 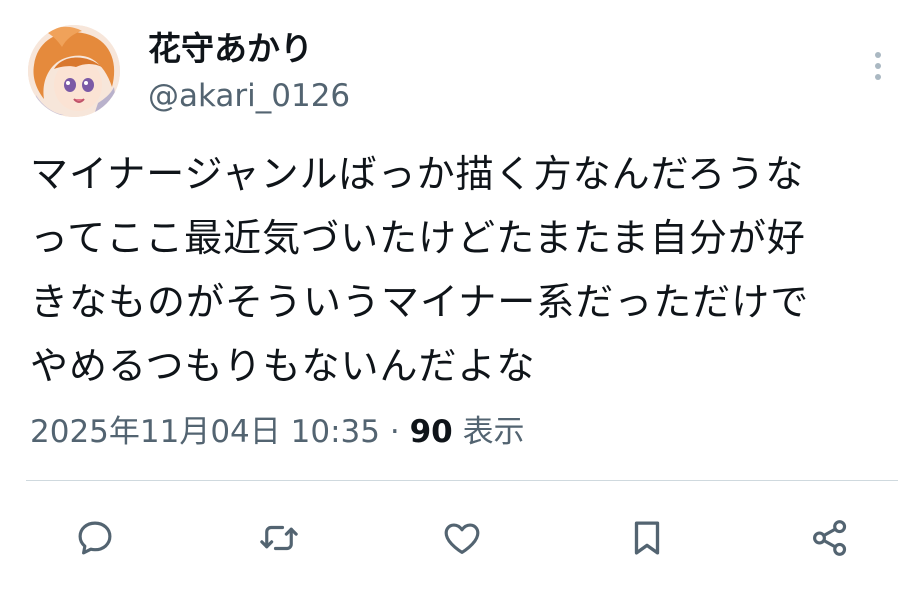 I want to click on avatar, so click(x=74, y=71).